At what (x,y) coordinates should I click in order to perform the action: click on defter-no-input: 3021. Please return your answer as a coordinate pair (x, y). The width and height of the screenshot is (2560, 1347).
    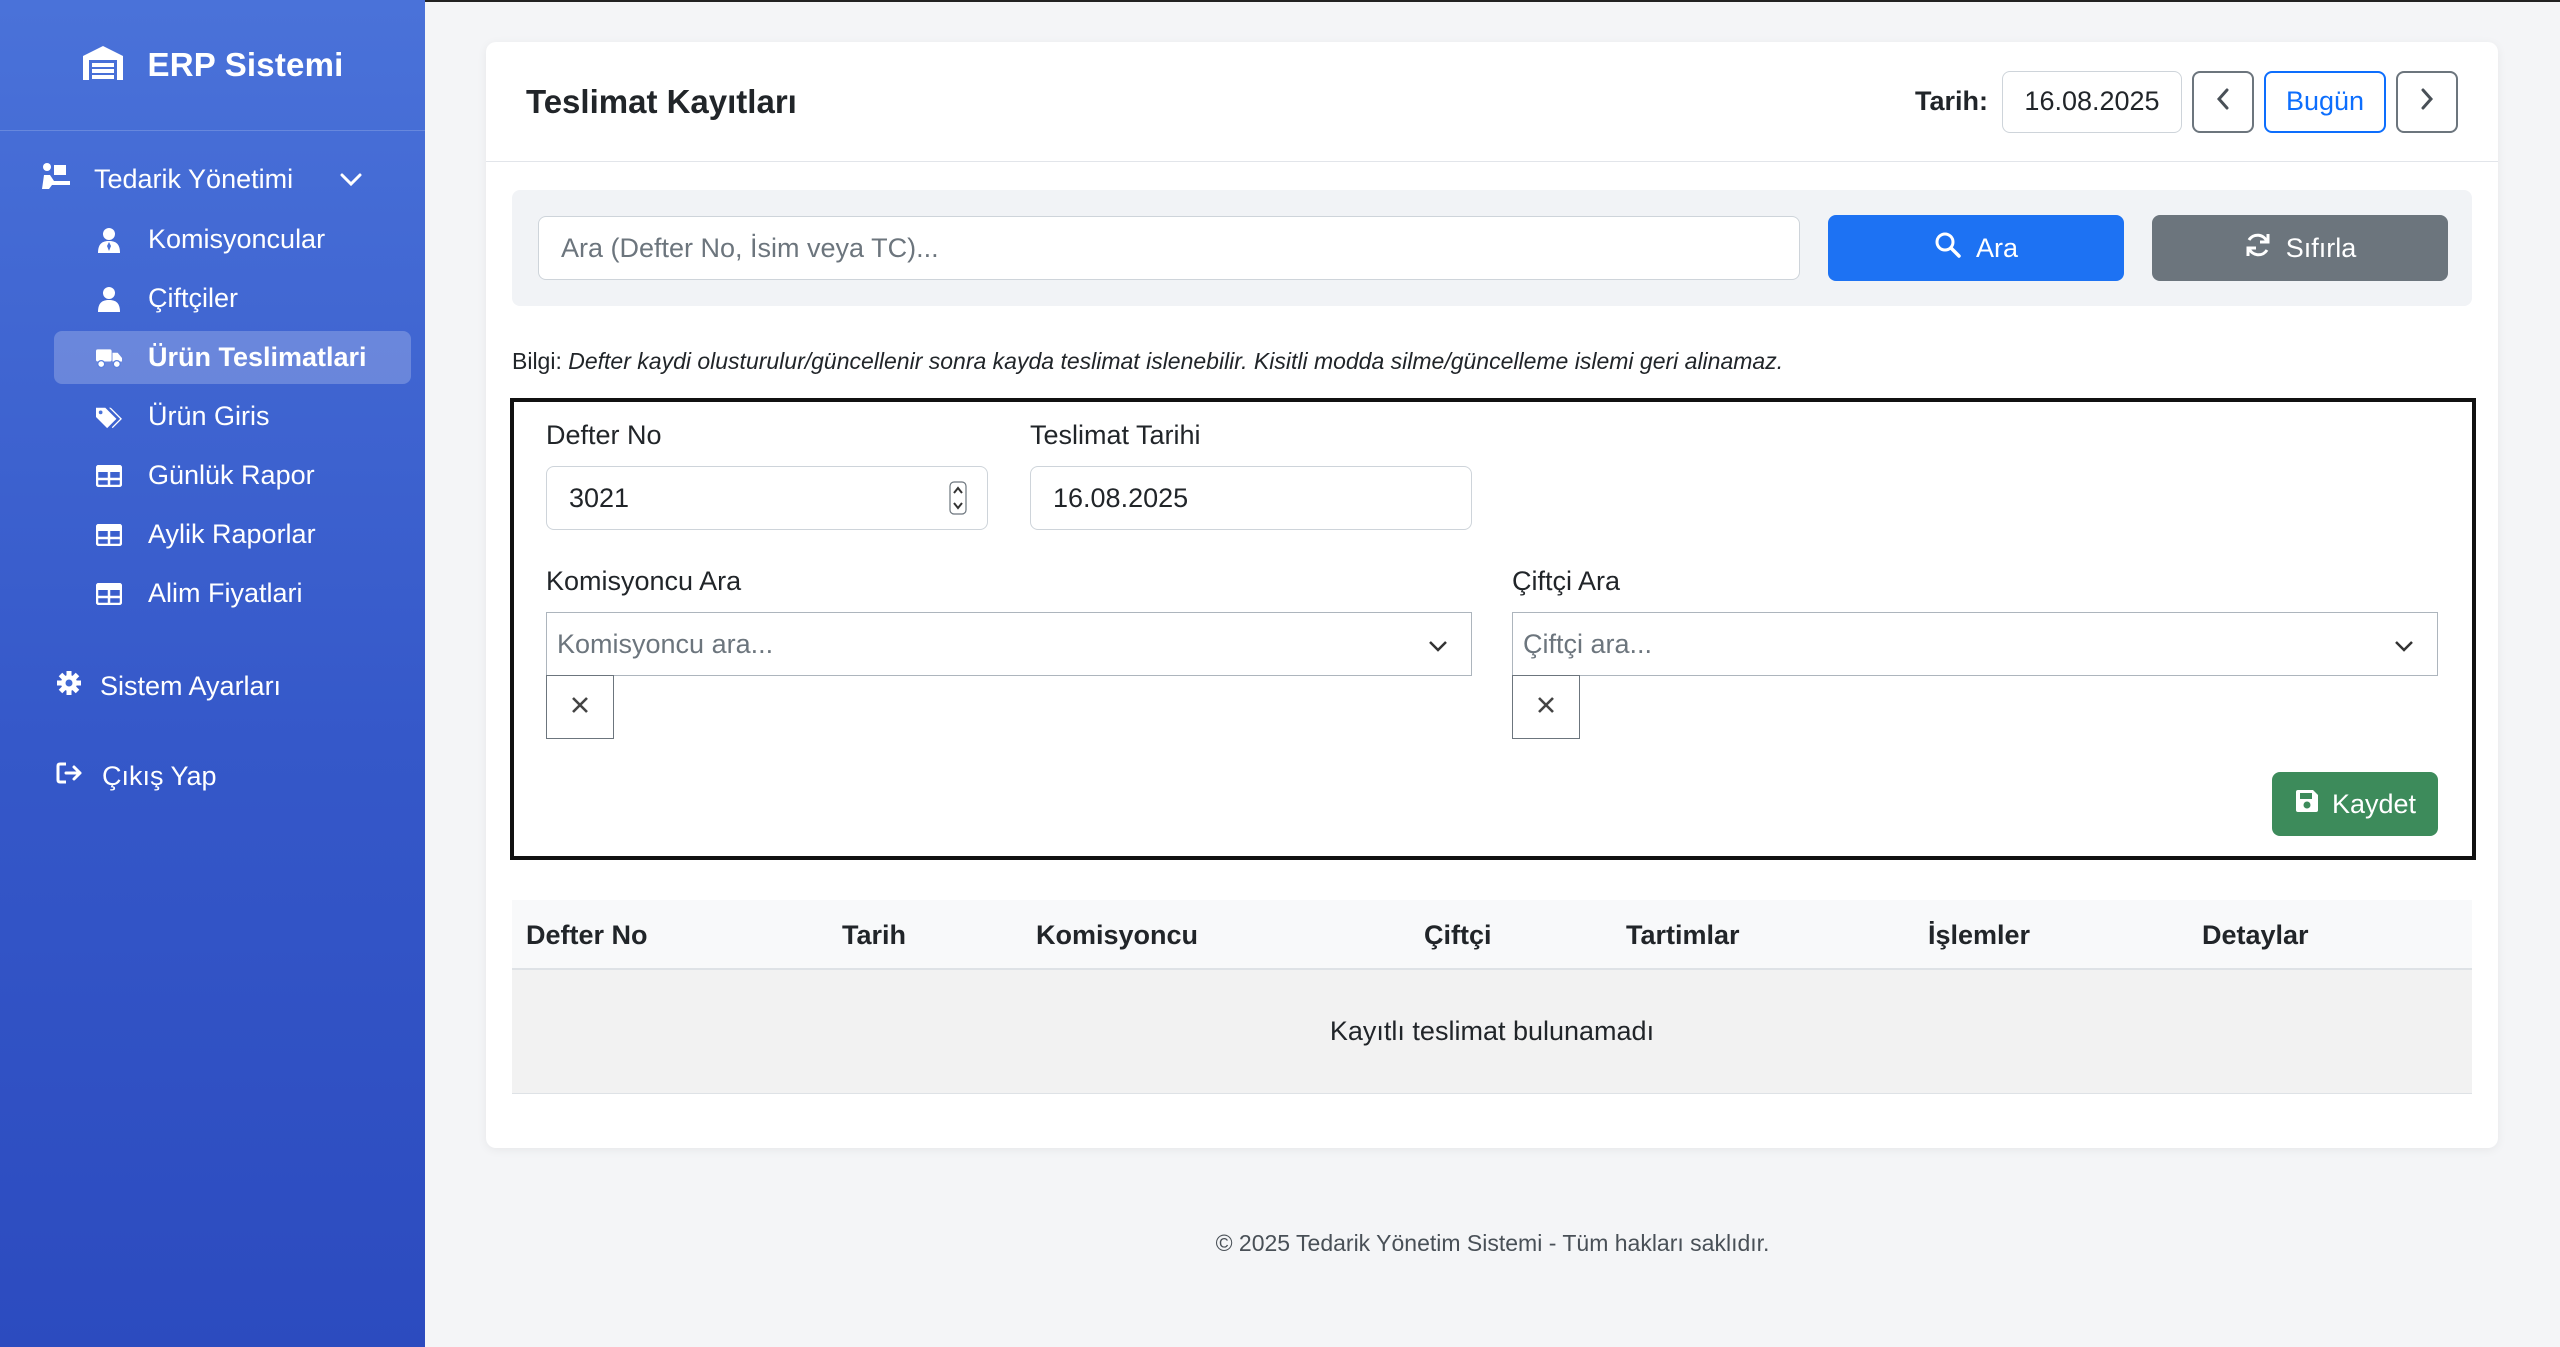
    Looking at the image, I should click on (767, 498).